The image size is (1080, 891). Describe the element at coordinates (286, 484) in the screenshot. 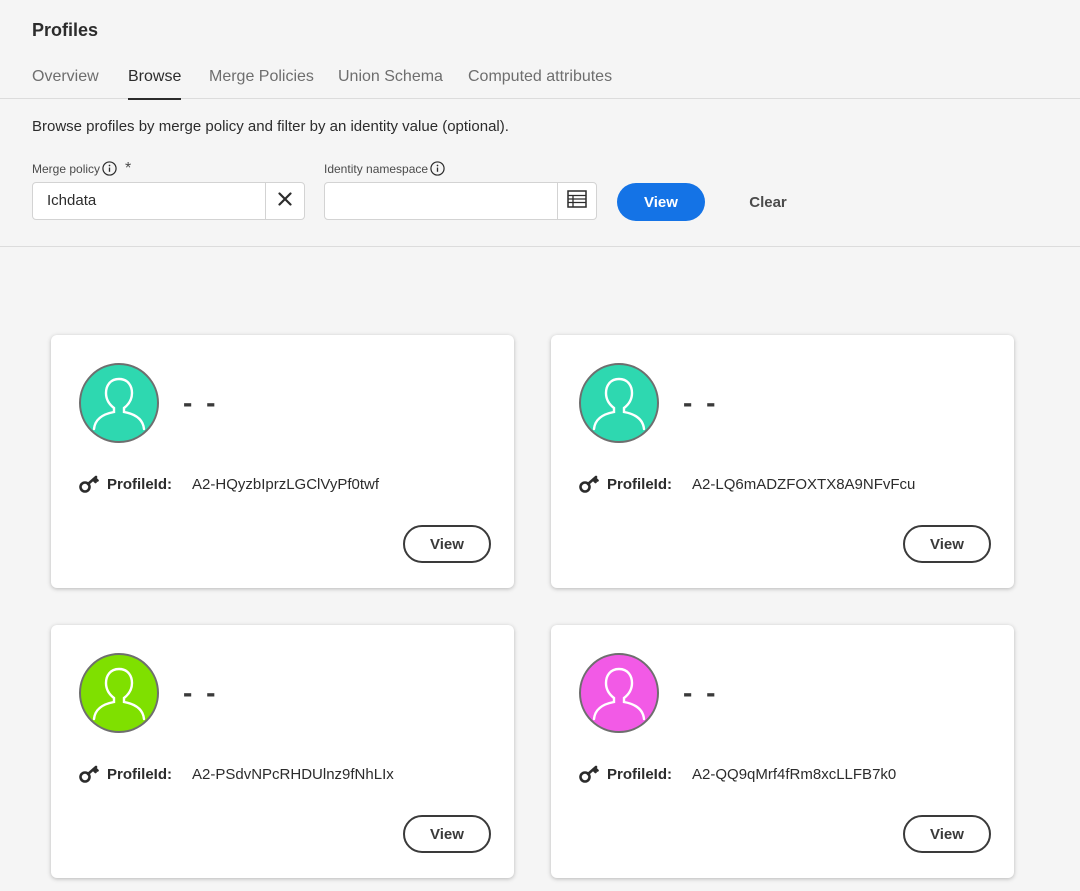

I see `profile-id-value: A2-HQyzbIprzLGClVyPf0twf` at that location.